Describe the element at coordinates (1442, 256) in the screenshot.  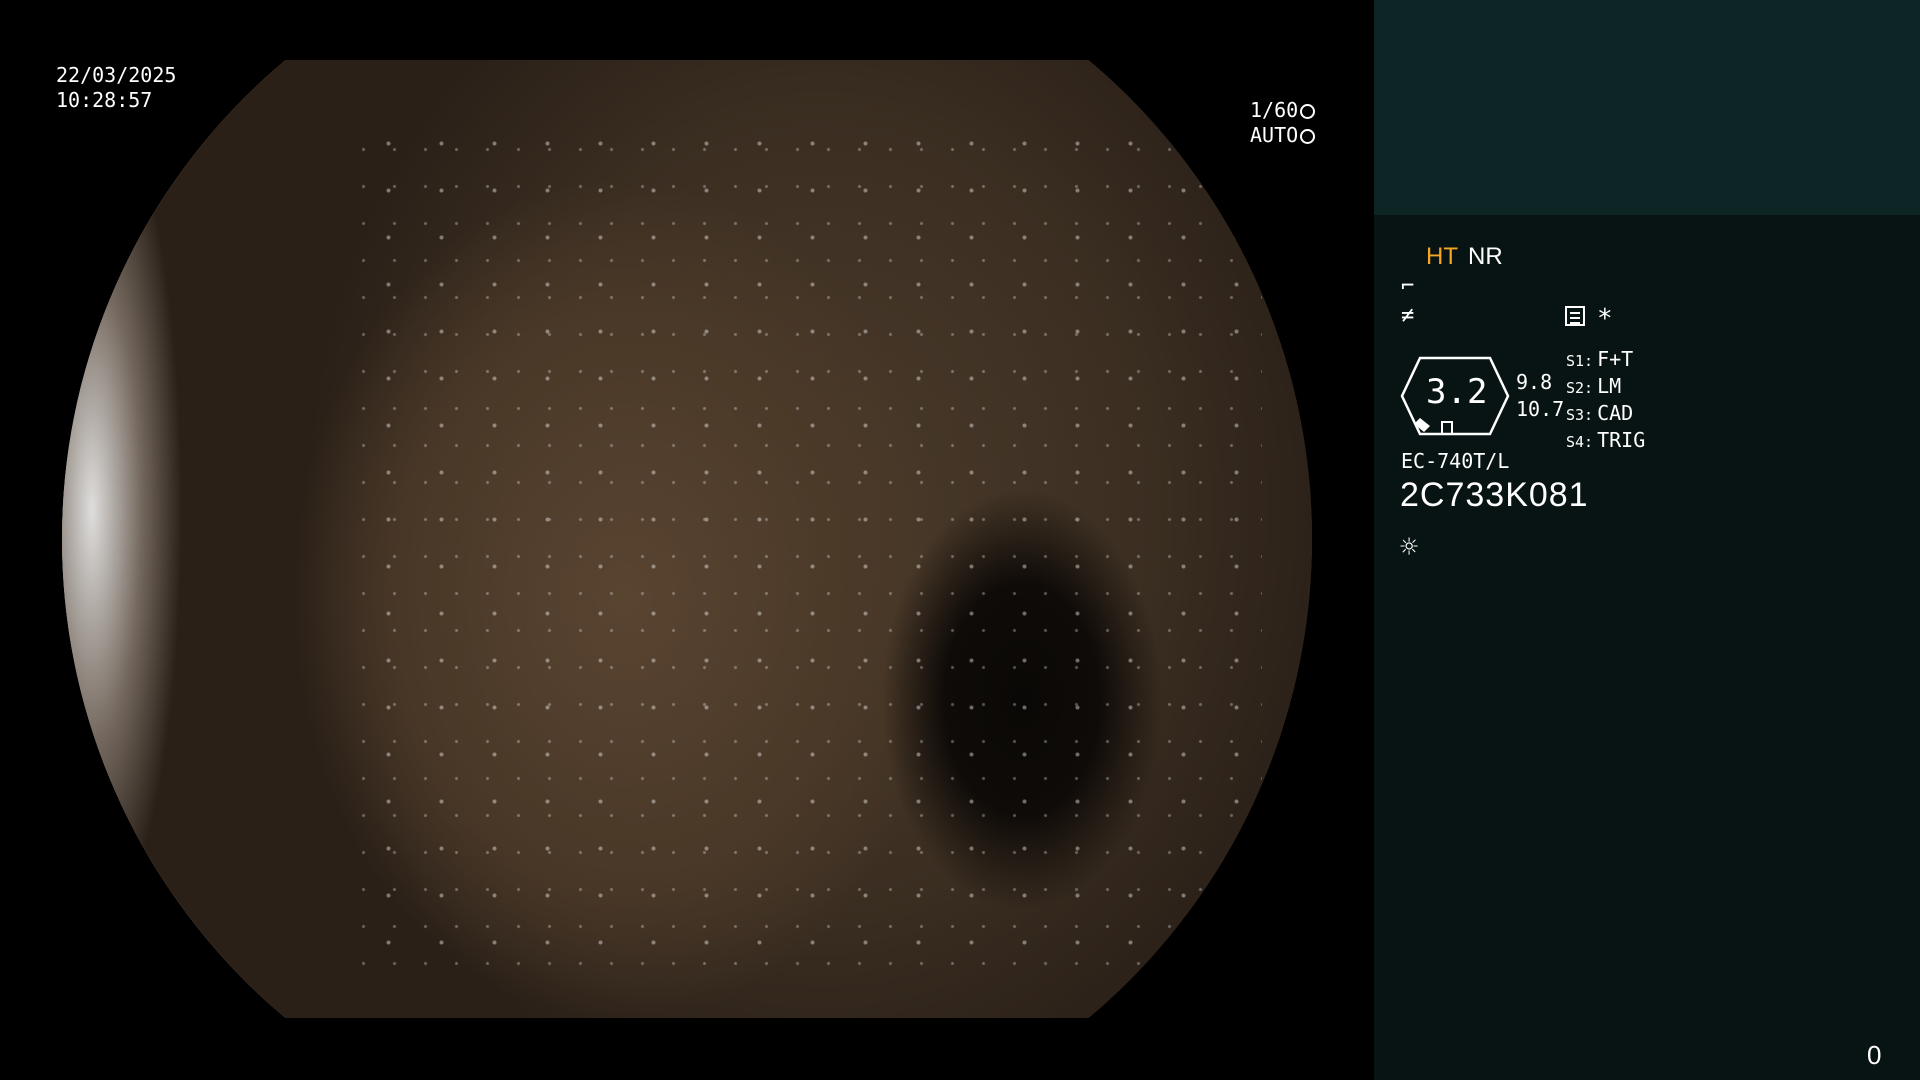
I see `ht-label: HT` at that location.